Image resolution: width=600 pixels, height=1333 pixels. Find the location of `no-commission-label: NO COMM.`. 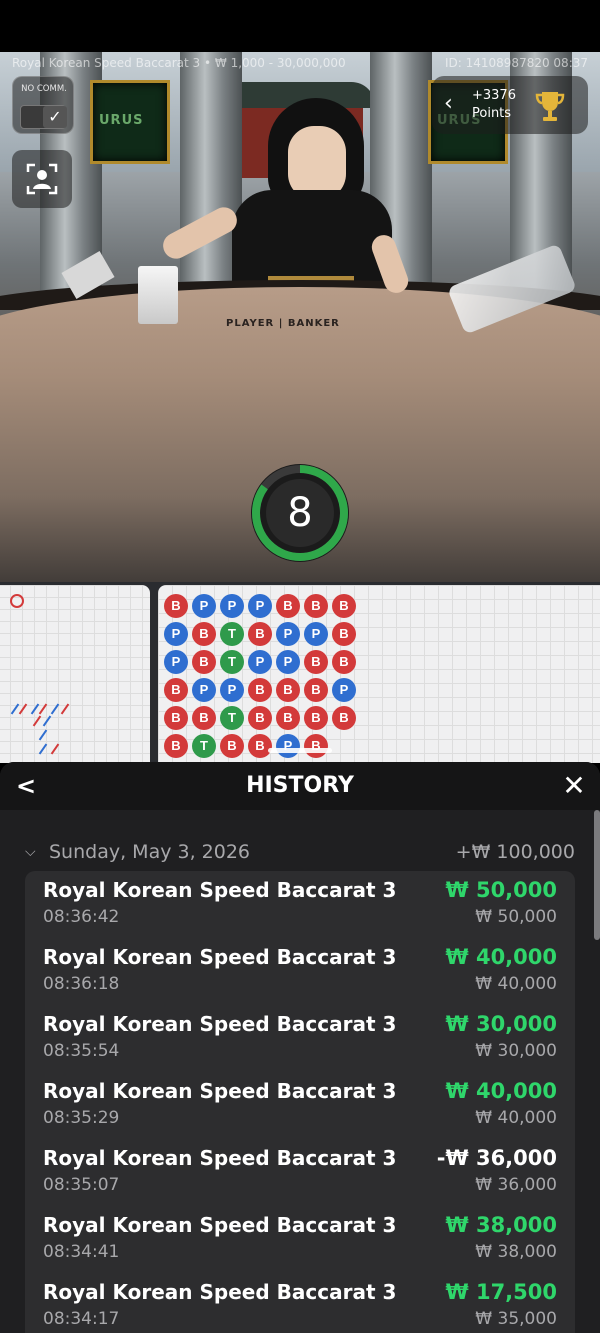

no-commission-label: NO COMM. is located at coordinates (44, 89).